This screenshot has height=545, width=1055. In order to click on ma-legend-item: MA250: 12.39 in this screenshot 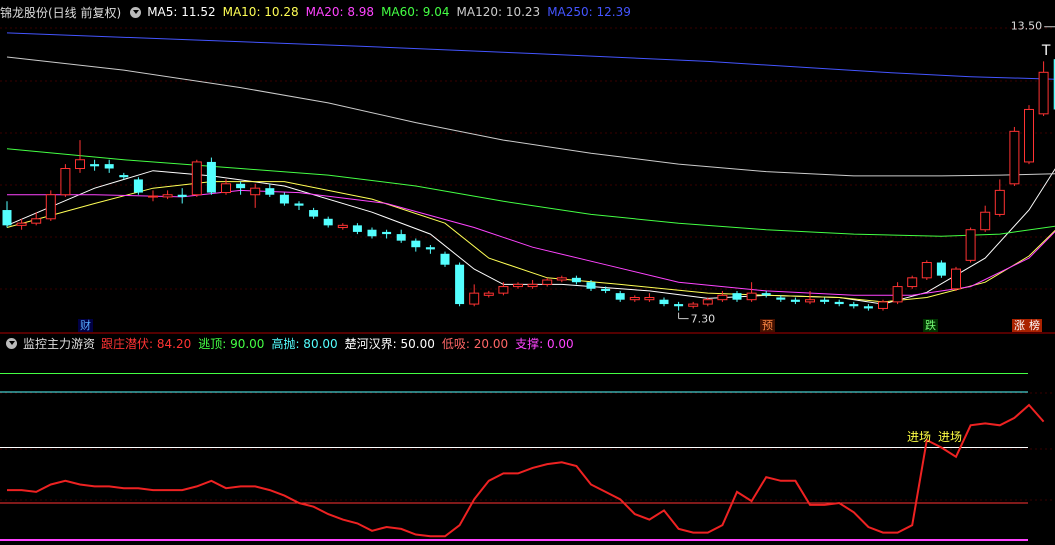, I will do `click(589, 12)`.